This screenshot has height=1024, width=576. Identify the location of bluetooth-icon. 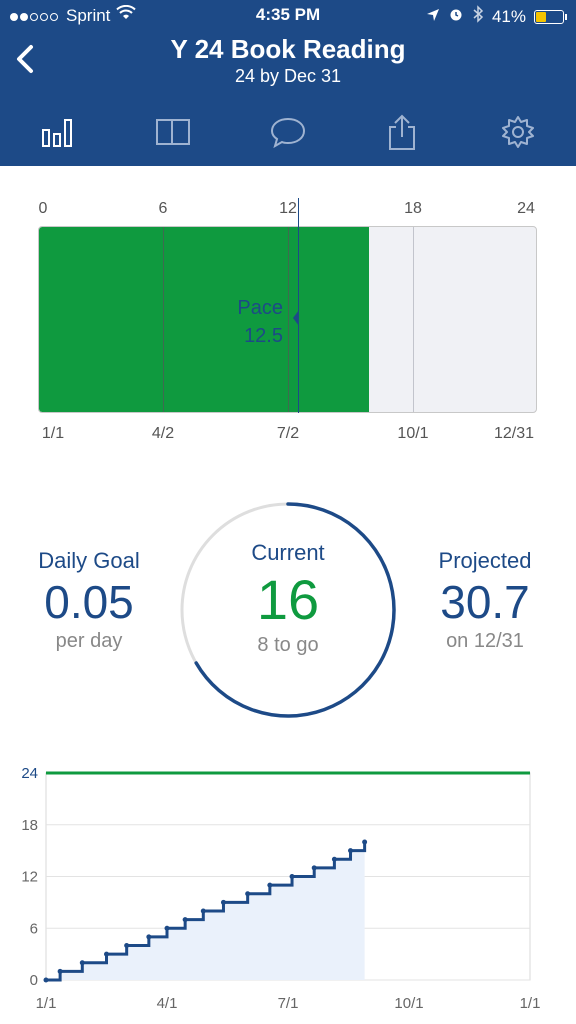
(478, 16).